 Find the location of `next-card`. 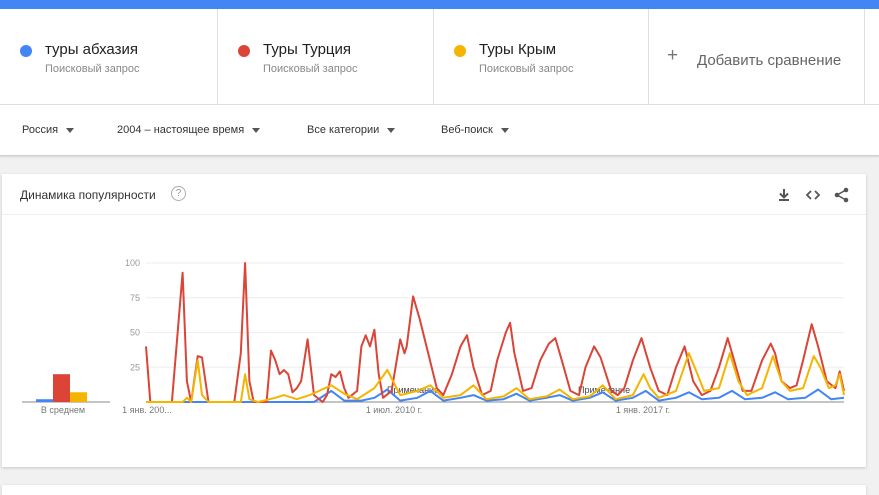

next-card is located at coordinates (434, 490).